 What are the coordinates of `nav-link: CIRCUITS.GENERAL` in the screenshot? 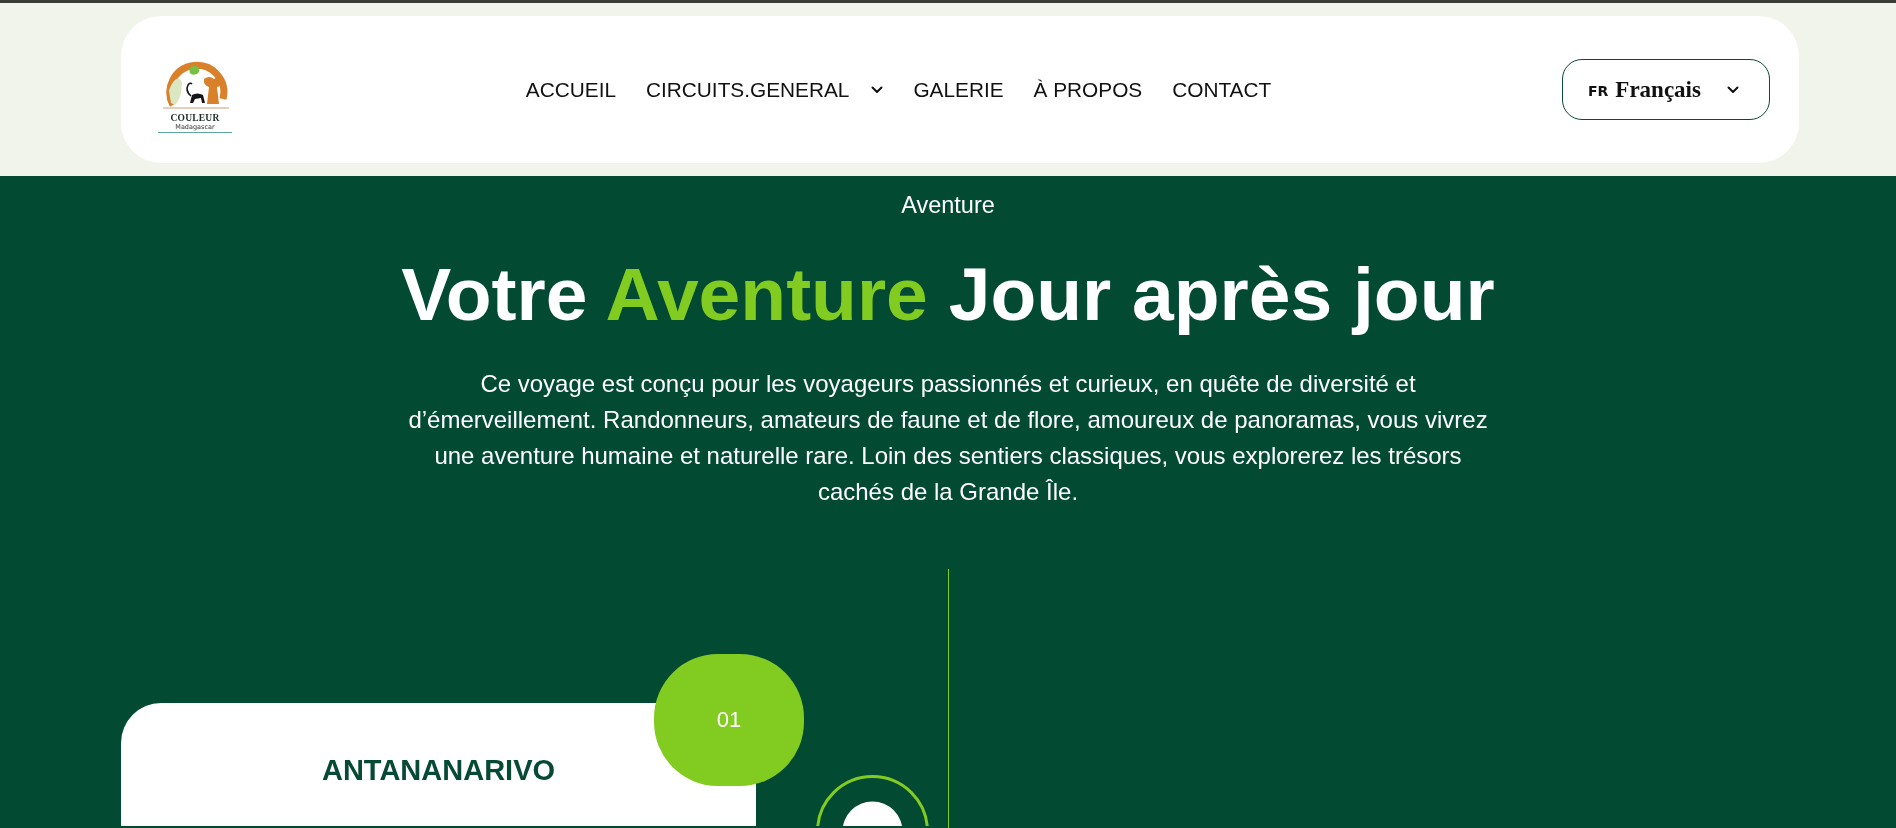 It's located at (765, 89).